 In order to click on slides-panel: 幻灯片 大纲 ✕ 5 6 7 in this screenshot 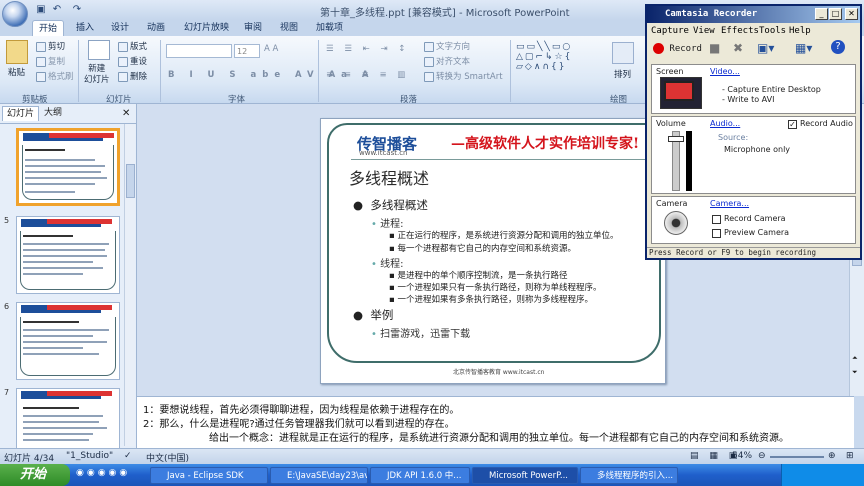, I will do `click(68, 276)`.